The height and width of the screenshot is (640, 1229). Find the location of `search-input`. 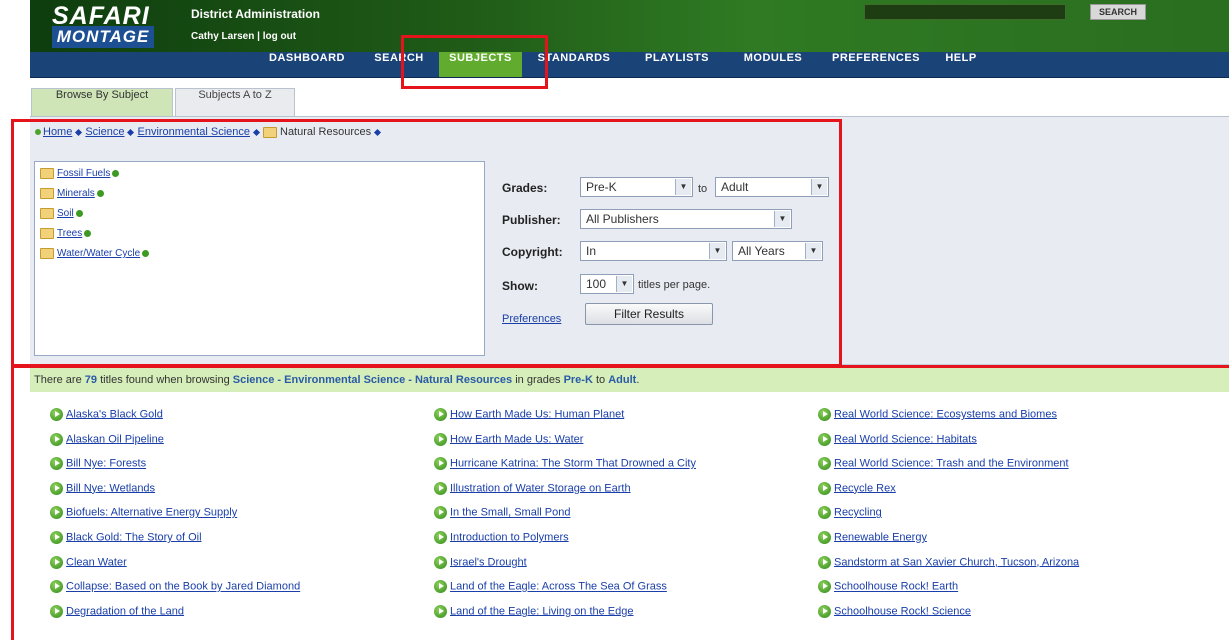

search-input is located at coordinates (965, 12).